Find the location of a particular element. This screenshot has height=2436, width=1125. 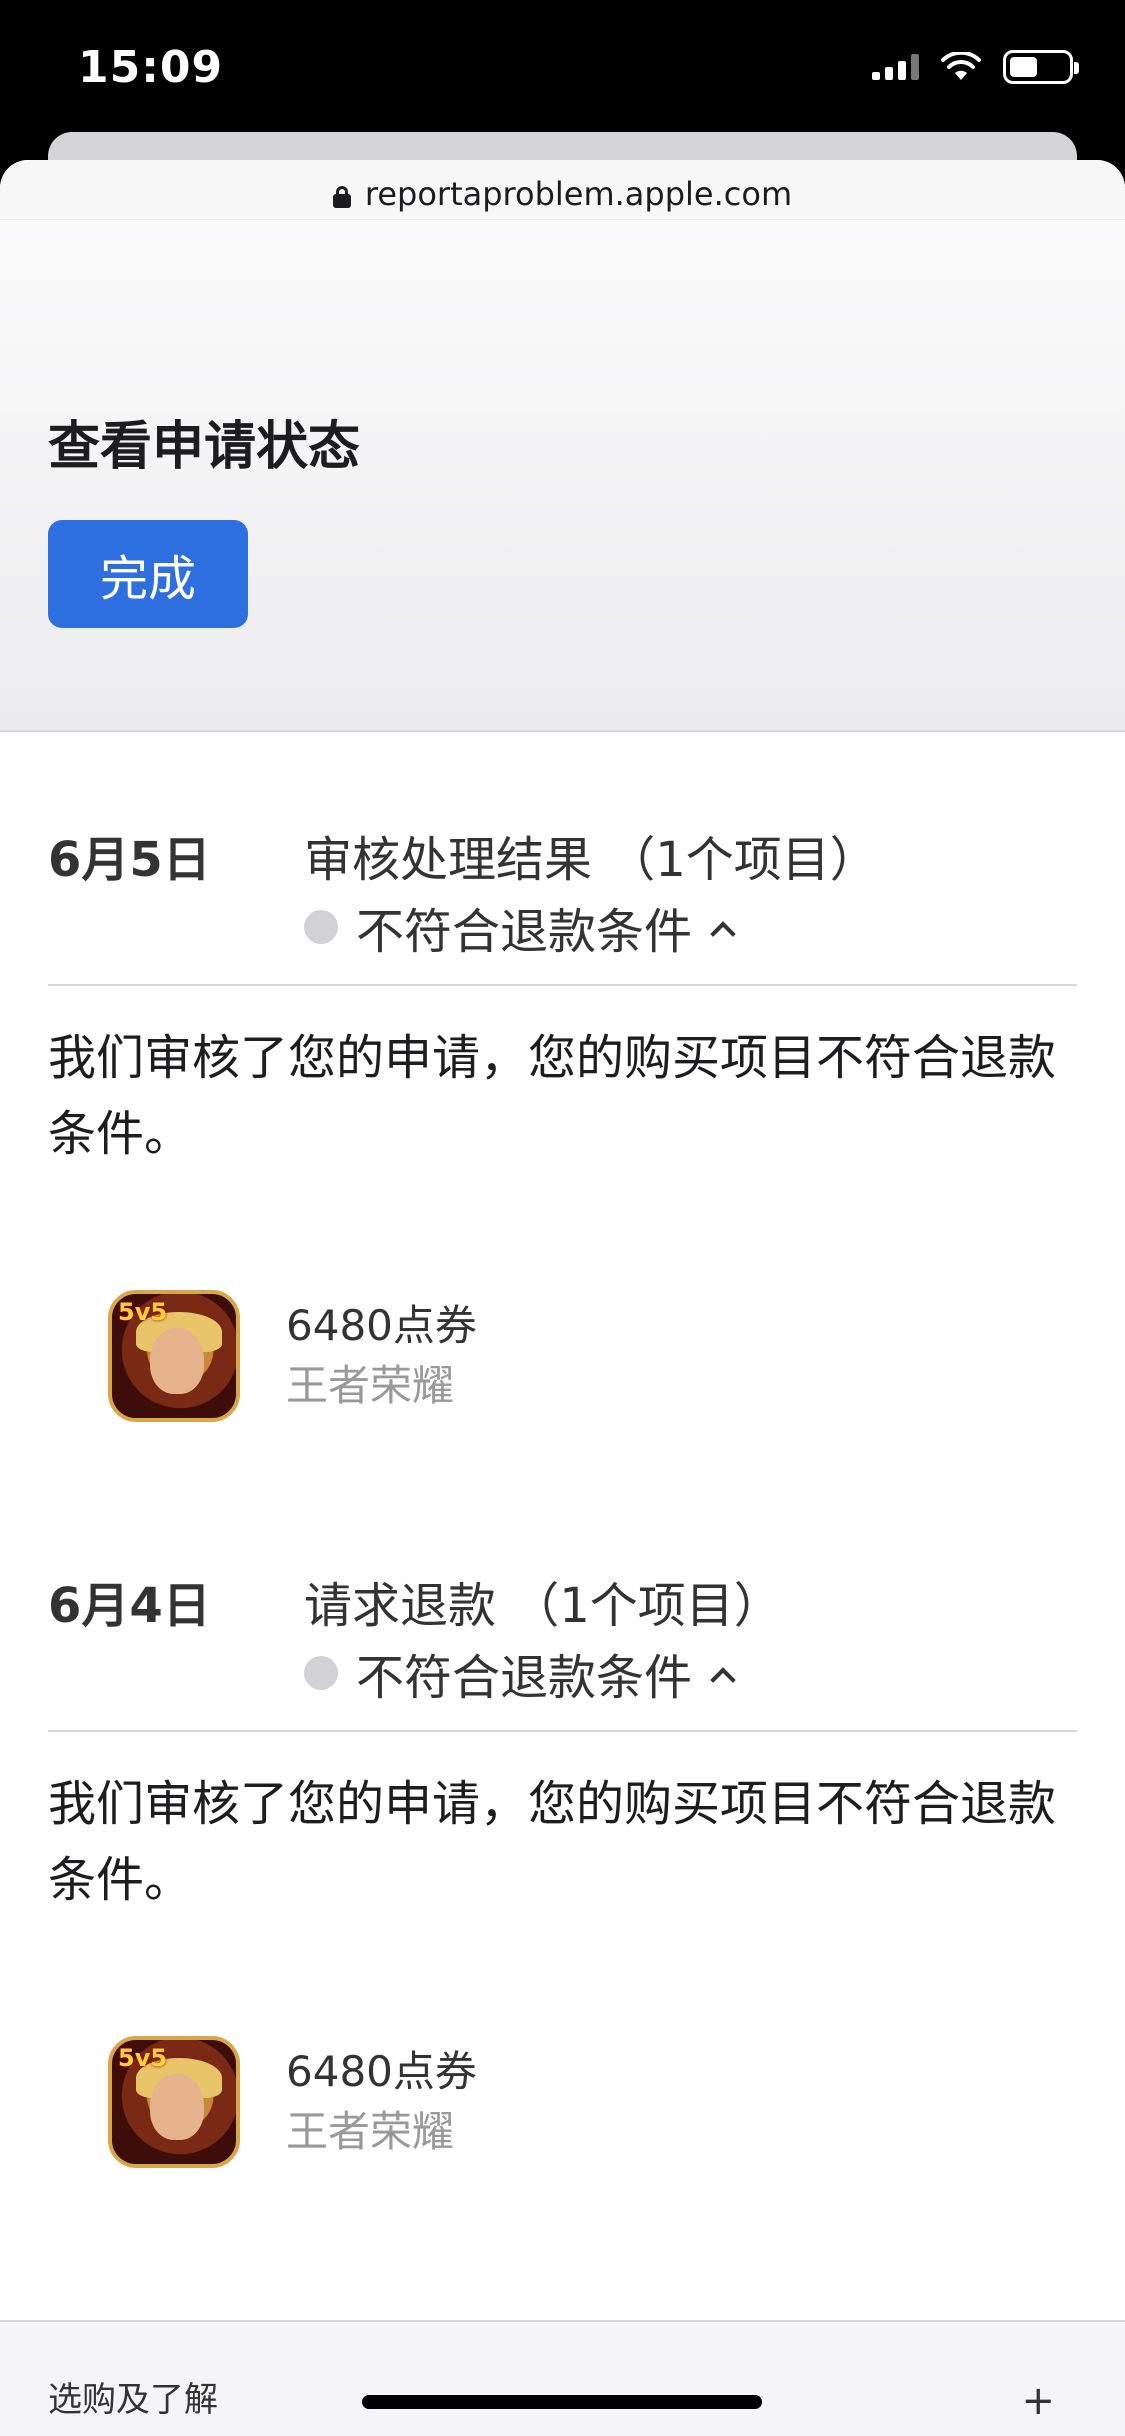

status-time: 15:09 is located at coordinates (151, 67).